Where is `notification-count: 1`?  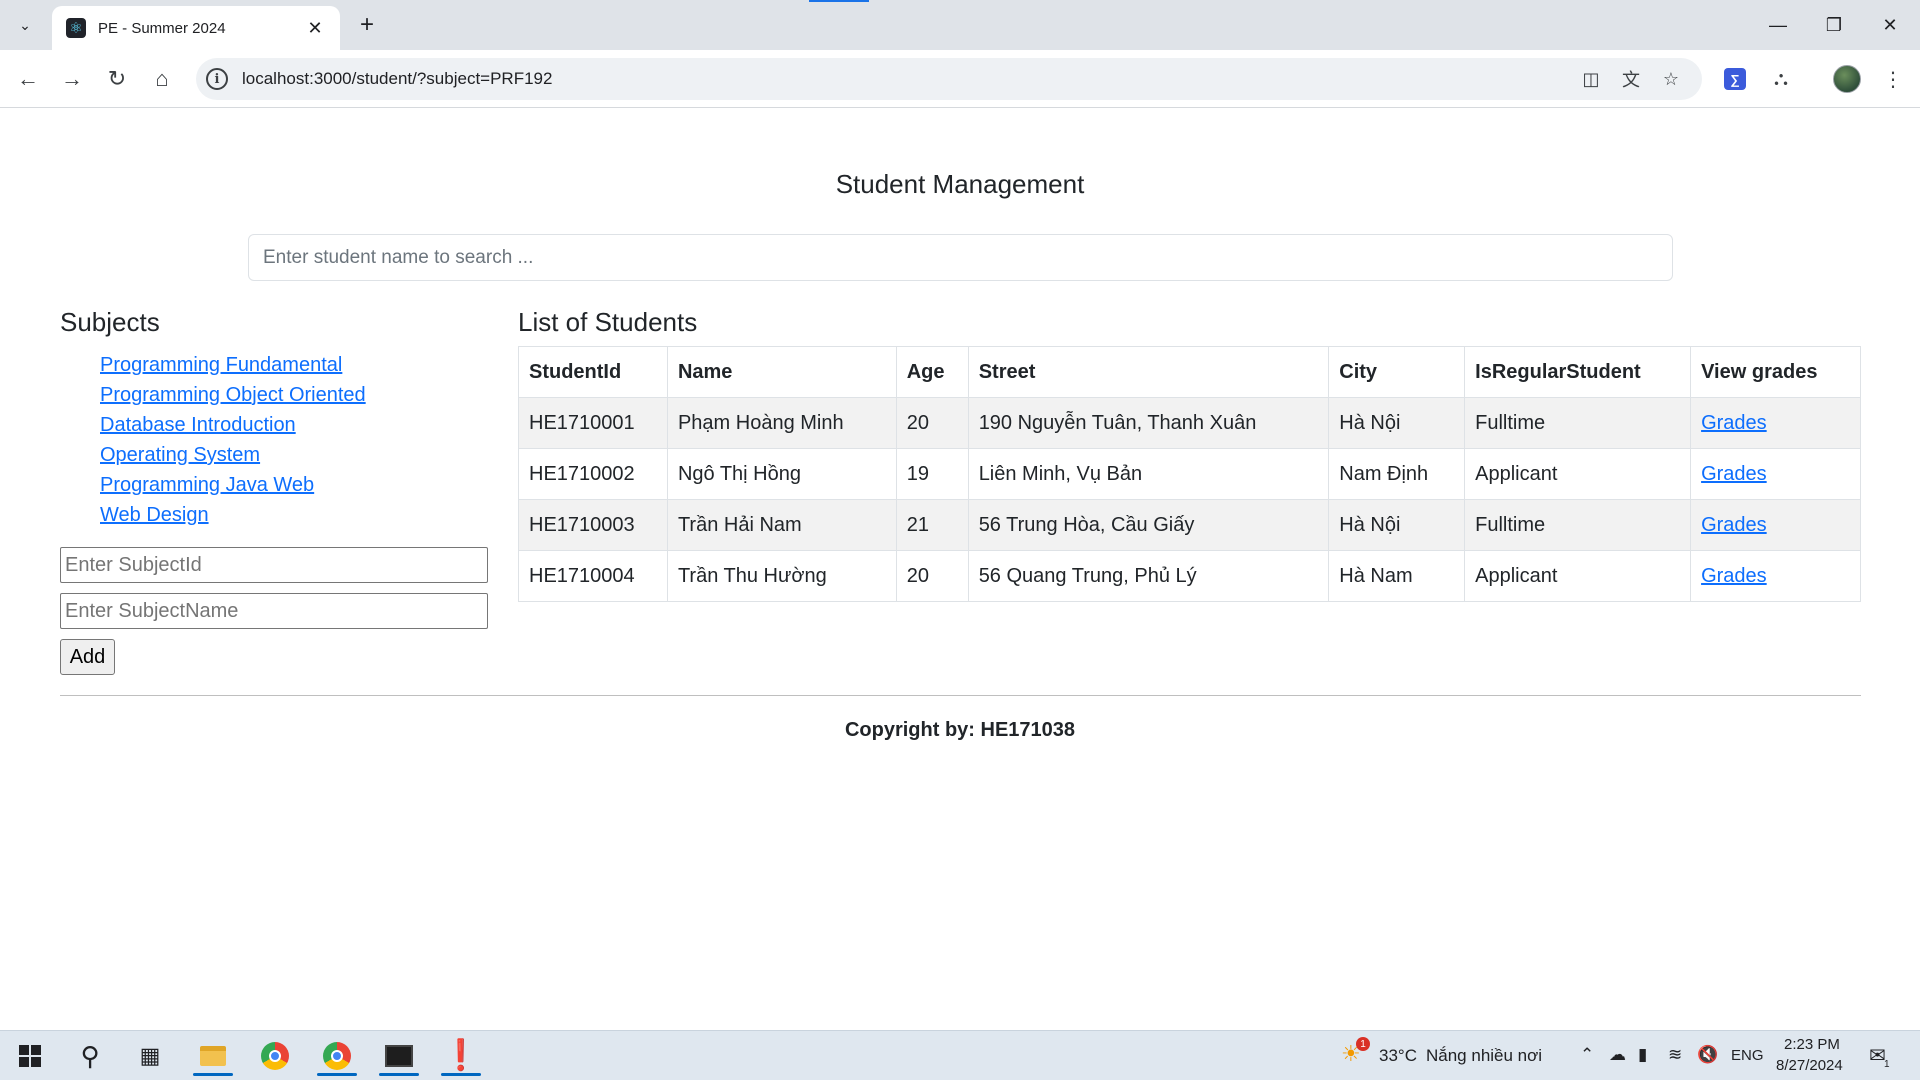 notification-count: 1 is located at coordinates (1887, 1064).